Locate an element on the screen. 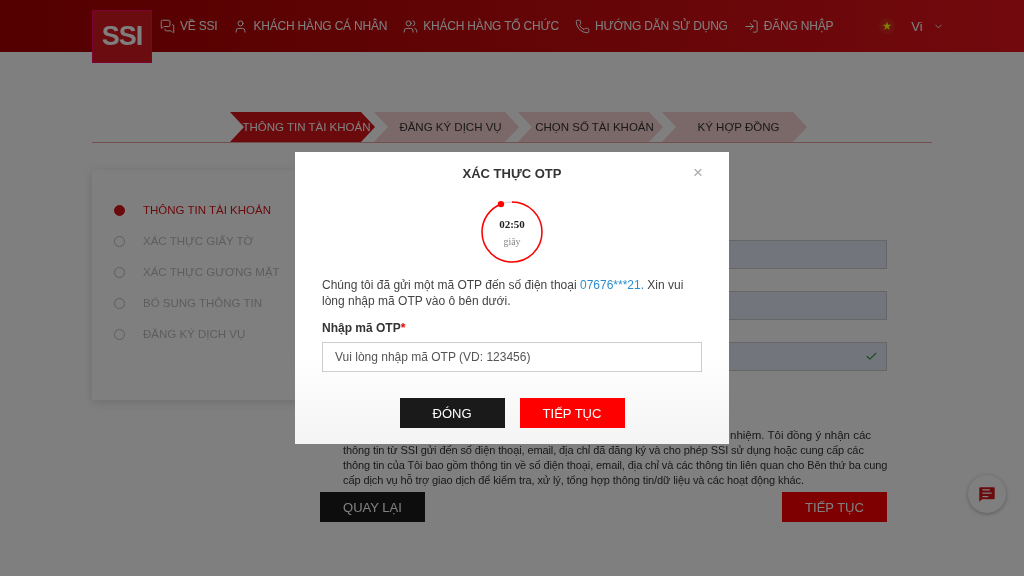 Image resolution: width=1024 pixels, height=576 pixels. countdown-ring is located at coordinates (512, 232).